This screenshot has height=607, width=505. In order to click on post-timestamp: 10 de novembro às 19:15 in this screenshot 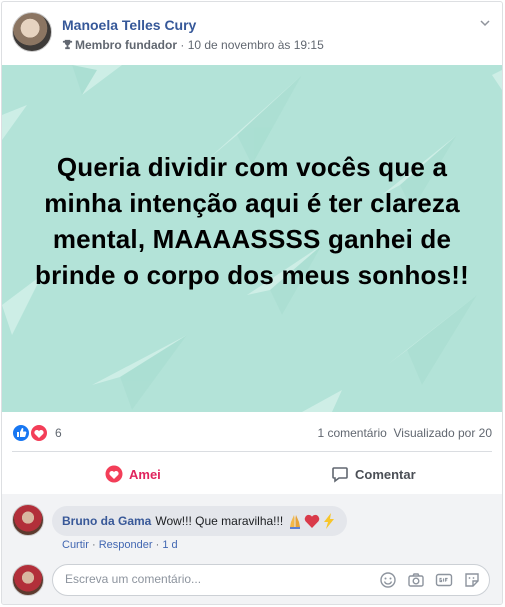, I will do `click(256, 45)`.